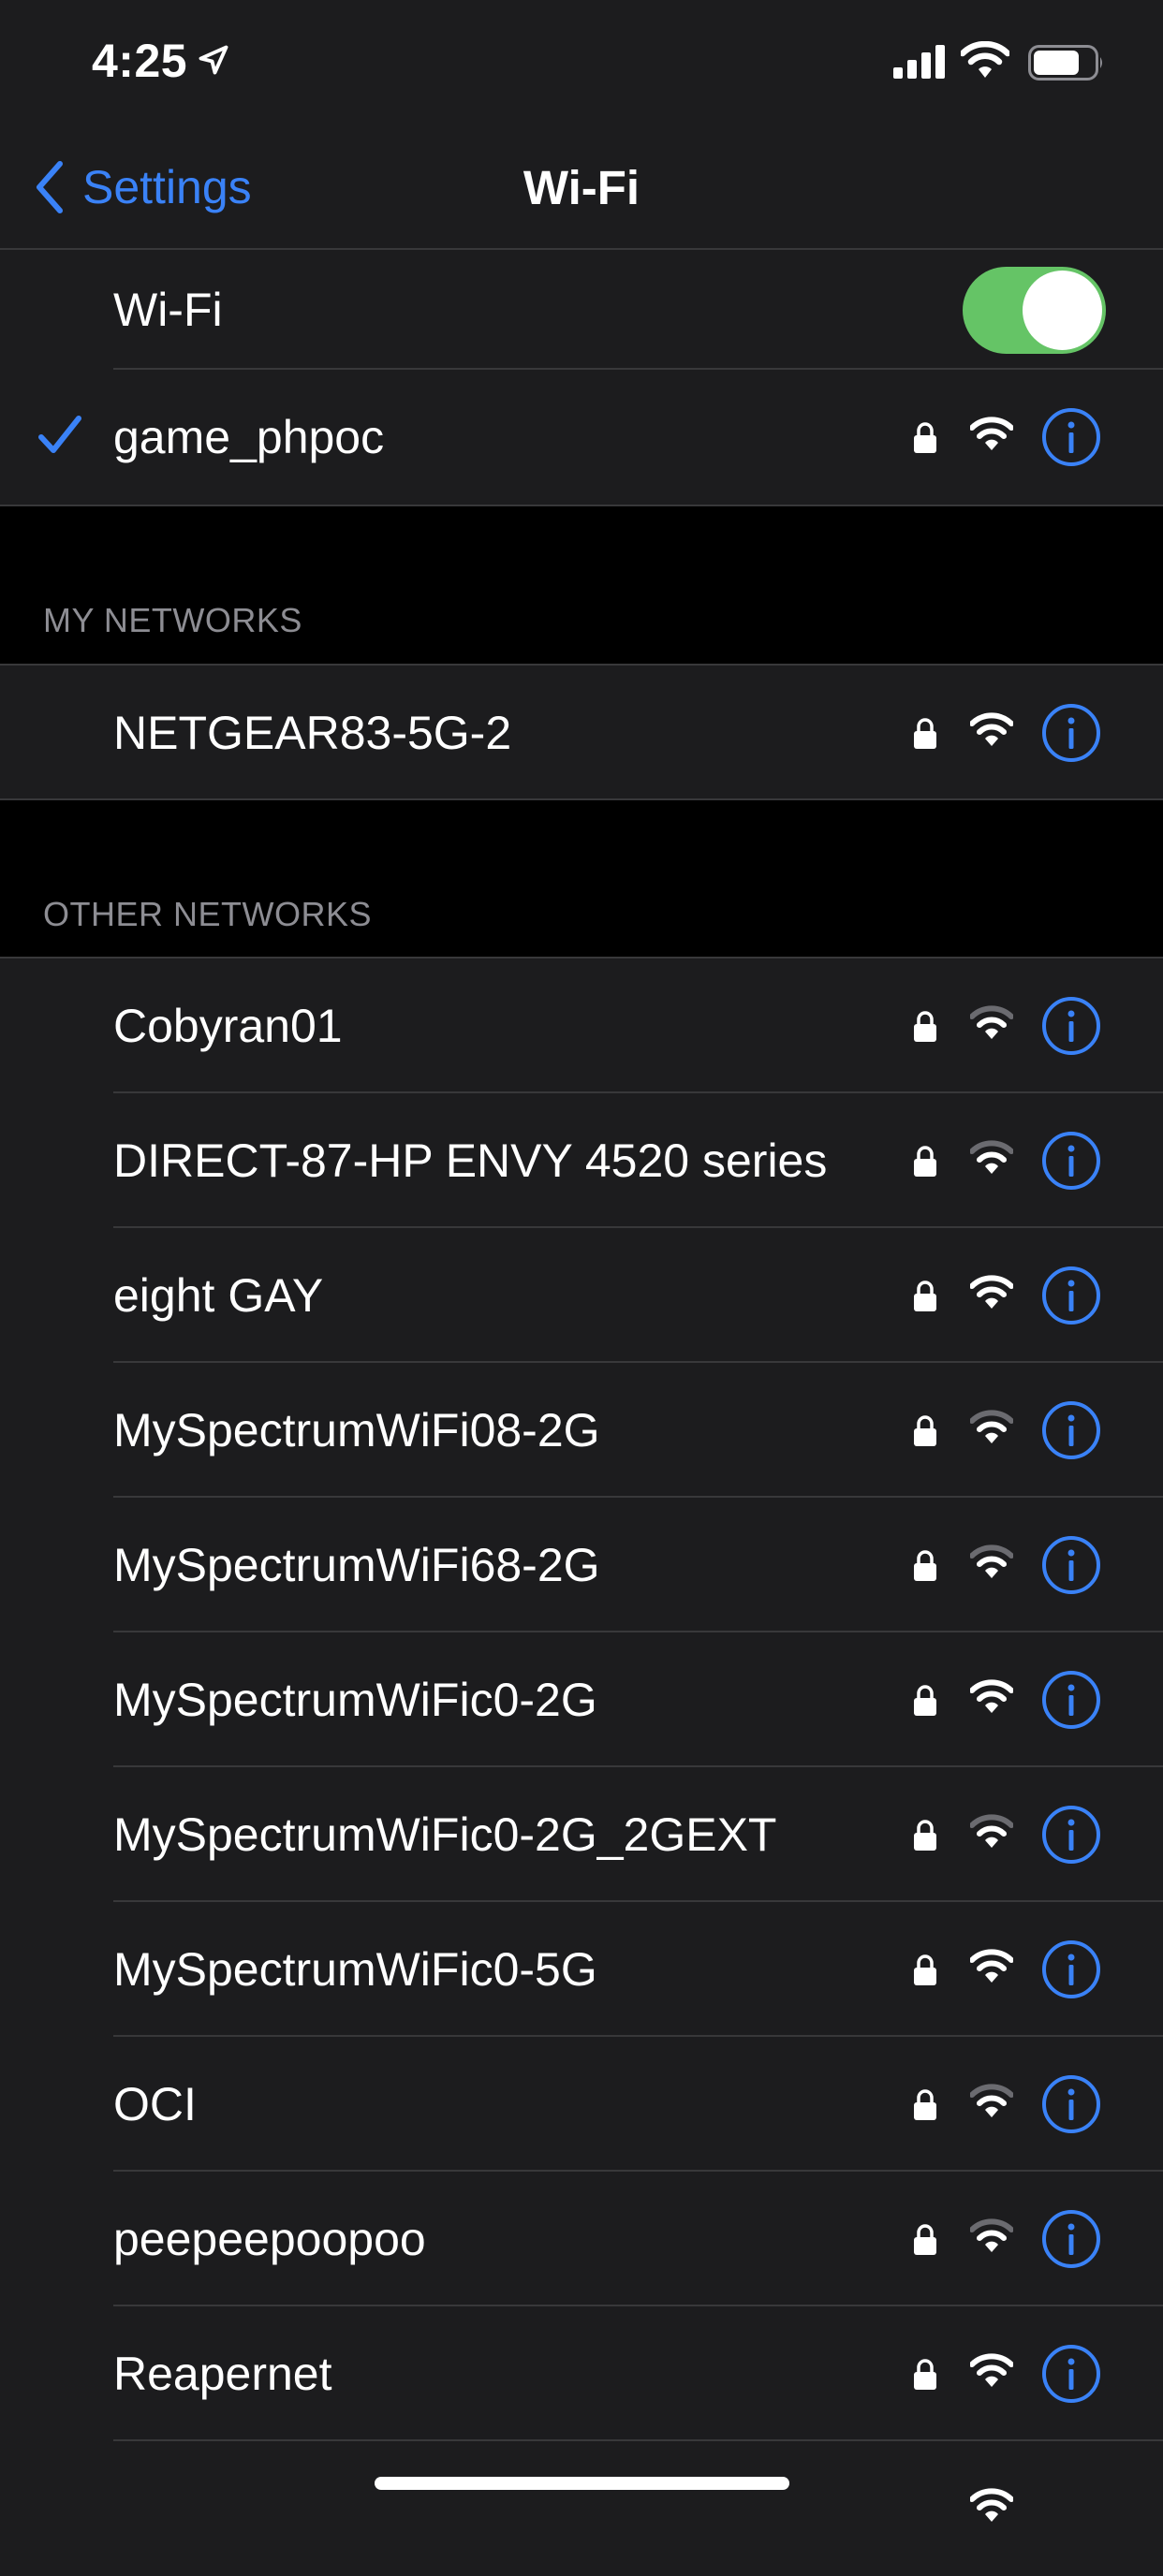  Describe the element at coordinates (218, 1295) in the screenshot. I see `network-name: eight GAY` at that location.